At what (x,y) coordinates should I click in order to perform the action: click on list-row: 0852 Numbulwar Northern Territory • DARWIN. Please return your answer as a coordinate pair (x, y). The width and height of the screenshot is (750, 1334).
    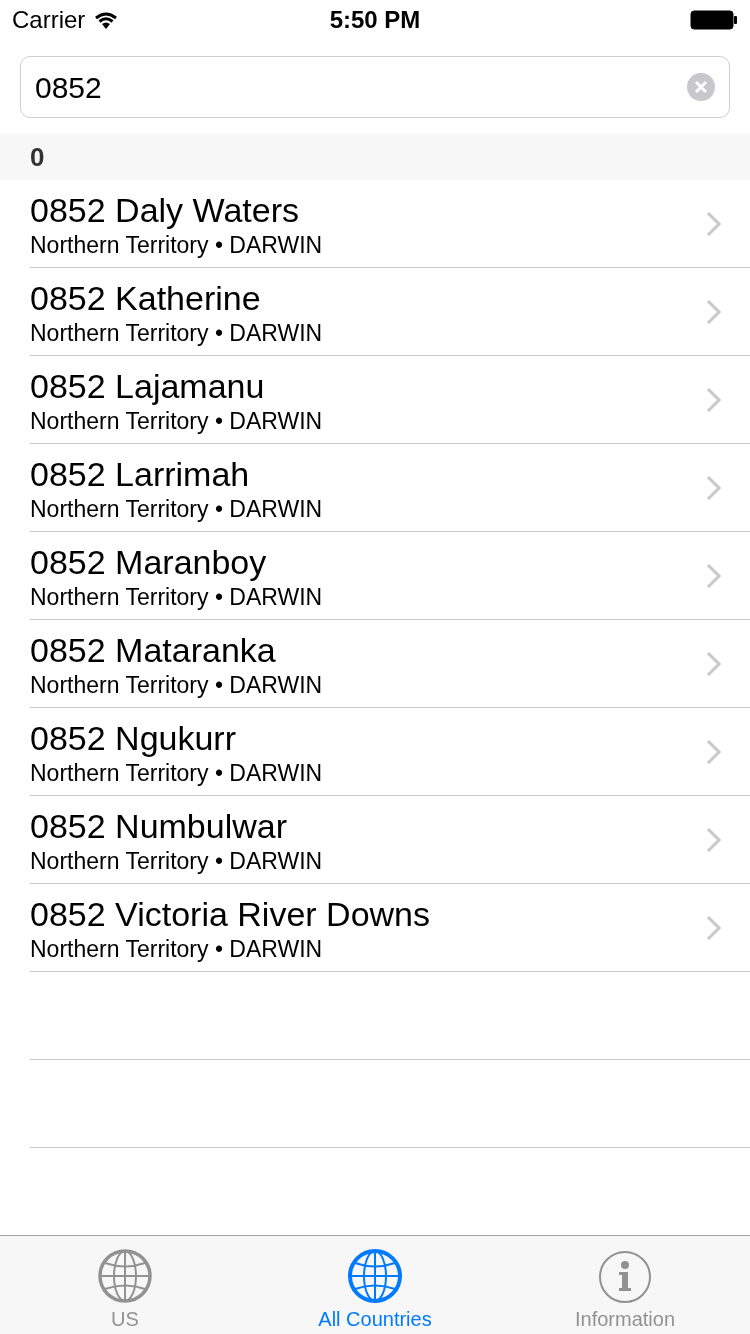
    Looking at the image, I should click on (390, 840).